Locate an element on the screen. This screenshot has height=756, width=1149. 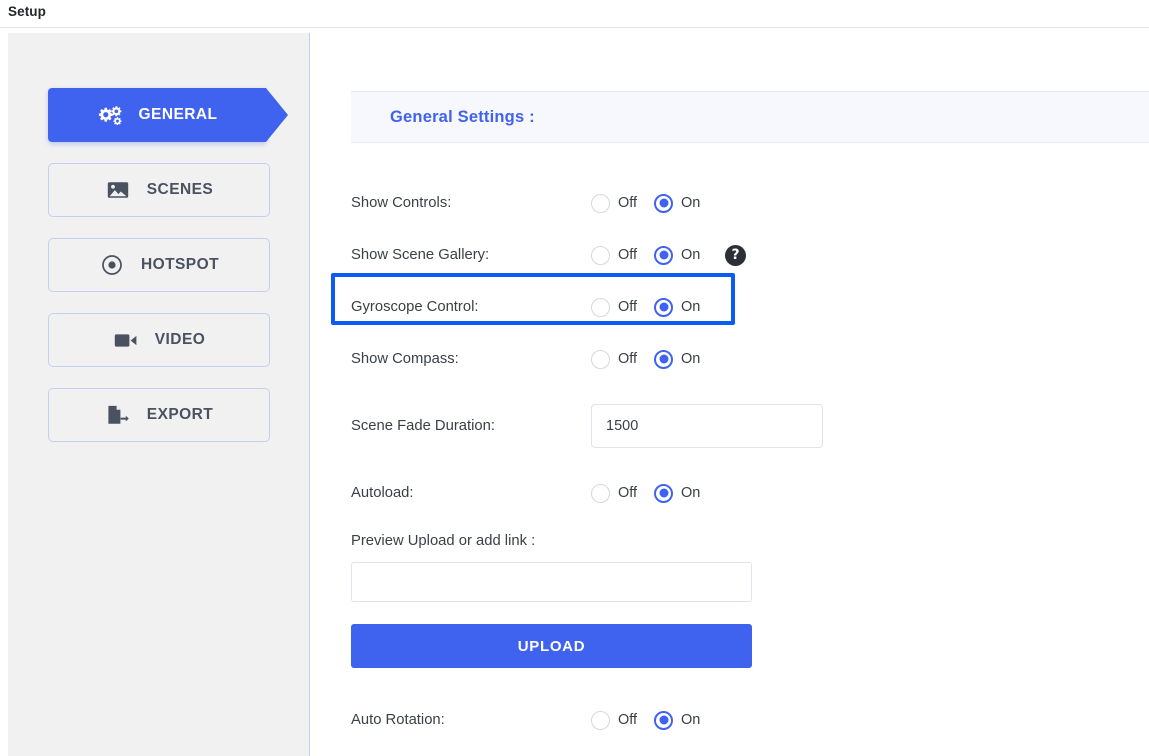
auto-rotation-on-radio: On is located at coordinates (678, 720).